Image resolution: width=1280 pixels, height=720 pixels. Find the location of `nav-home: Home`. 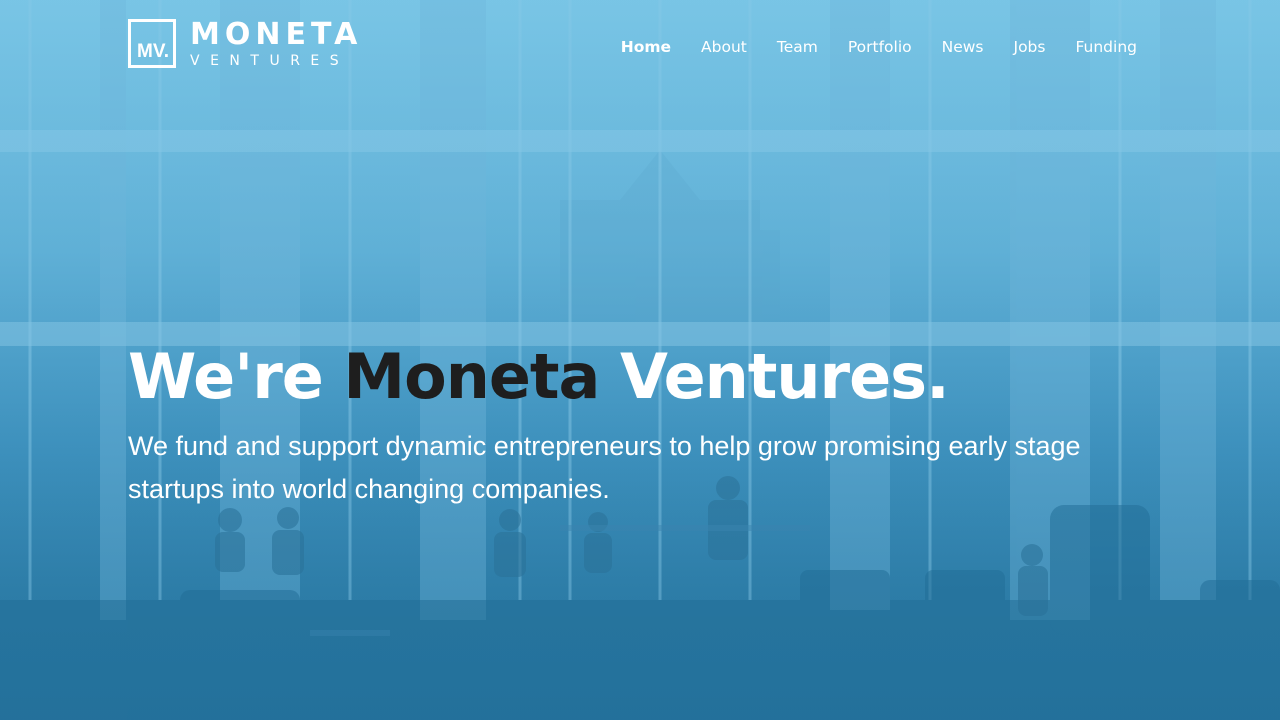

nav-home: Home is located at coordinates (646, 47).